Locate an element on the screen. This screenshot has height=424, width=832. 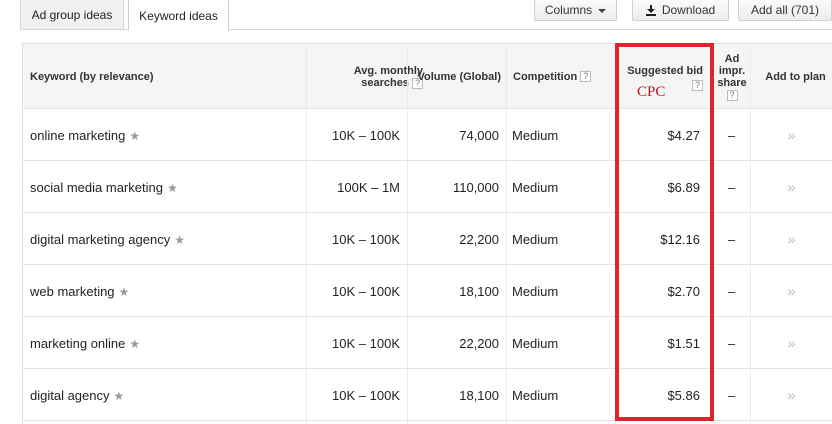
tab-ad-group-ideas: Ad group ideas is located at coordinates (72, 15).